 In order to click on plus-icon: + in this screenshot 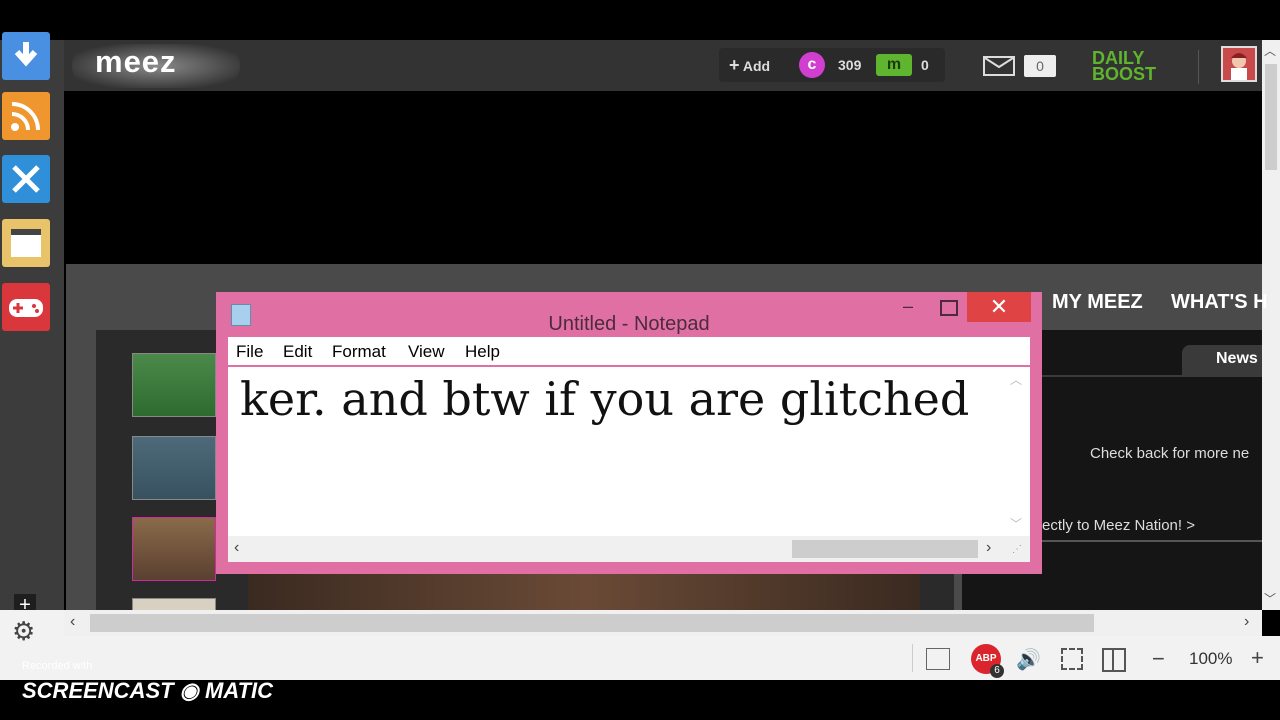, I will do `click(734, 65)`.